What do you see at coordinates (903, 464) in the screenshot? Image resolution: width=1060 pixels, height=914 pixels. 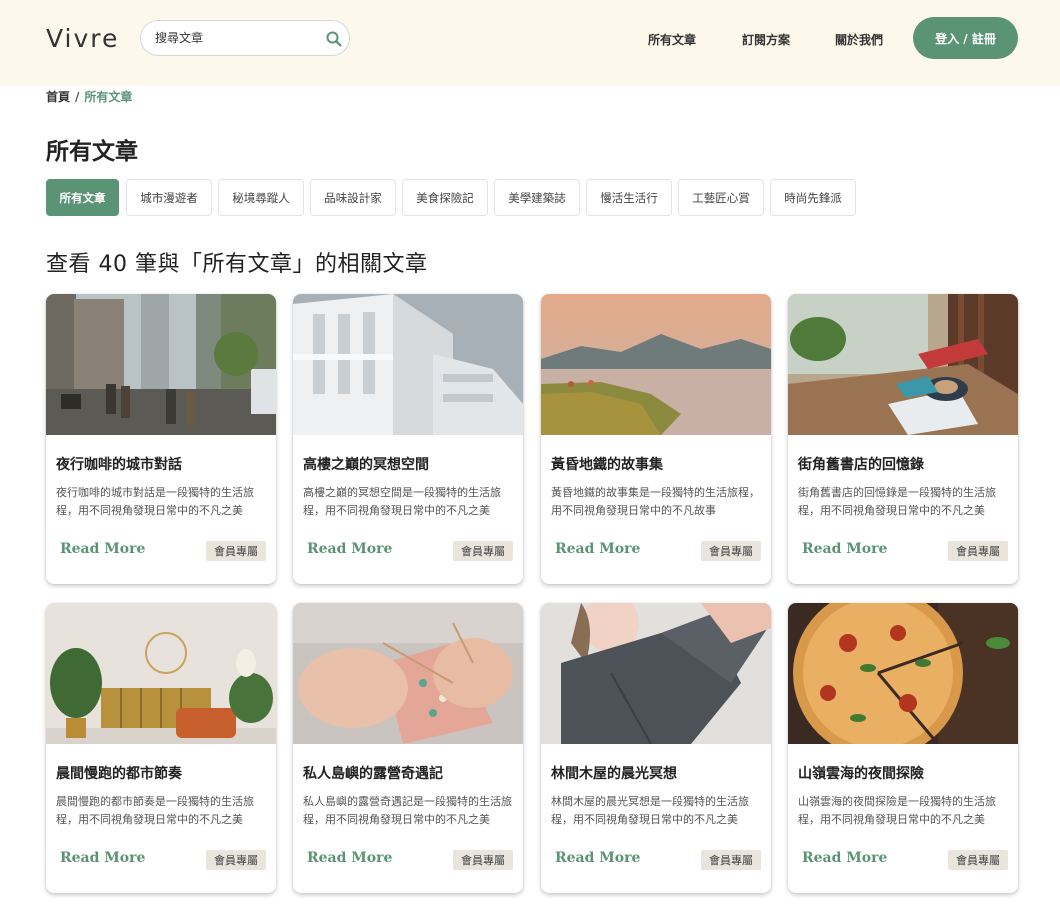 I see `card-title: 街角舊書店的回憶錄` at bounding box center [903, 464].